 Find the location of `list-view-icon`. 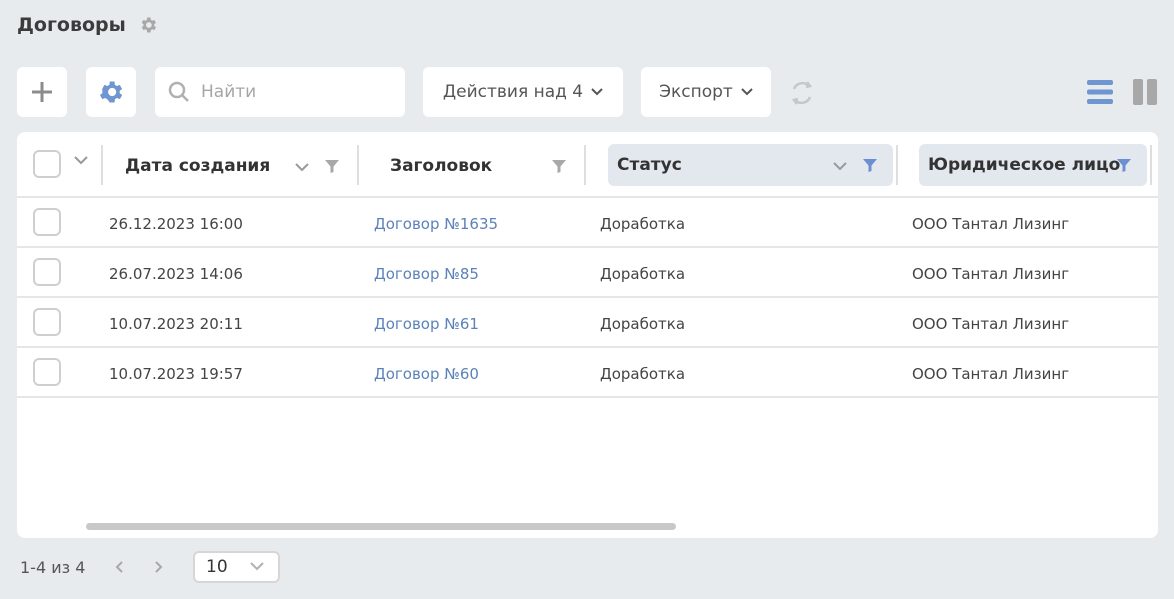

list-view-icon is located at coordinates (1100, 92).